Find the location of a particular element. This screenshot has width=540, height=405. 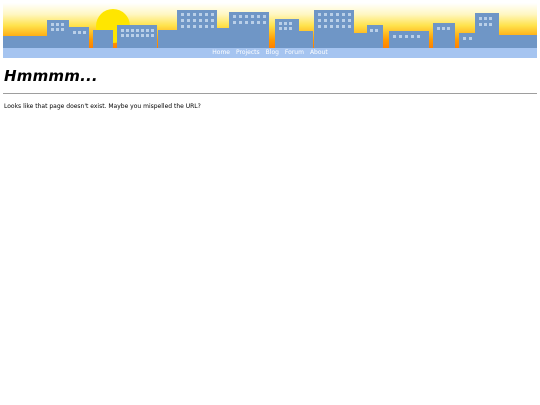

nav-link-projects: Projects is located at coordinates (248, 53).